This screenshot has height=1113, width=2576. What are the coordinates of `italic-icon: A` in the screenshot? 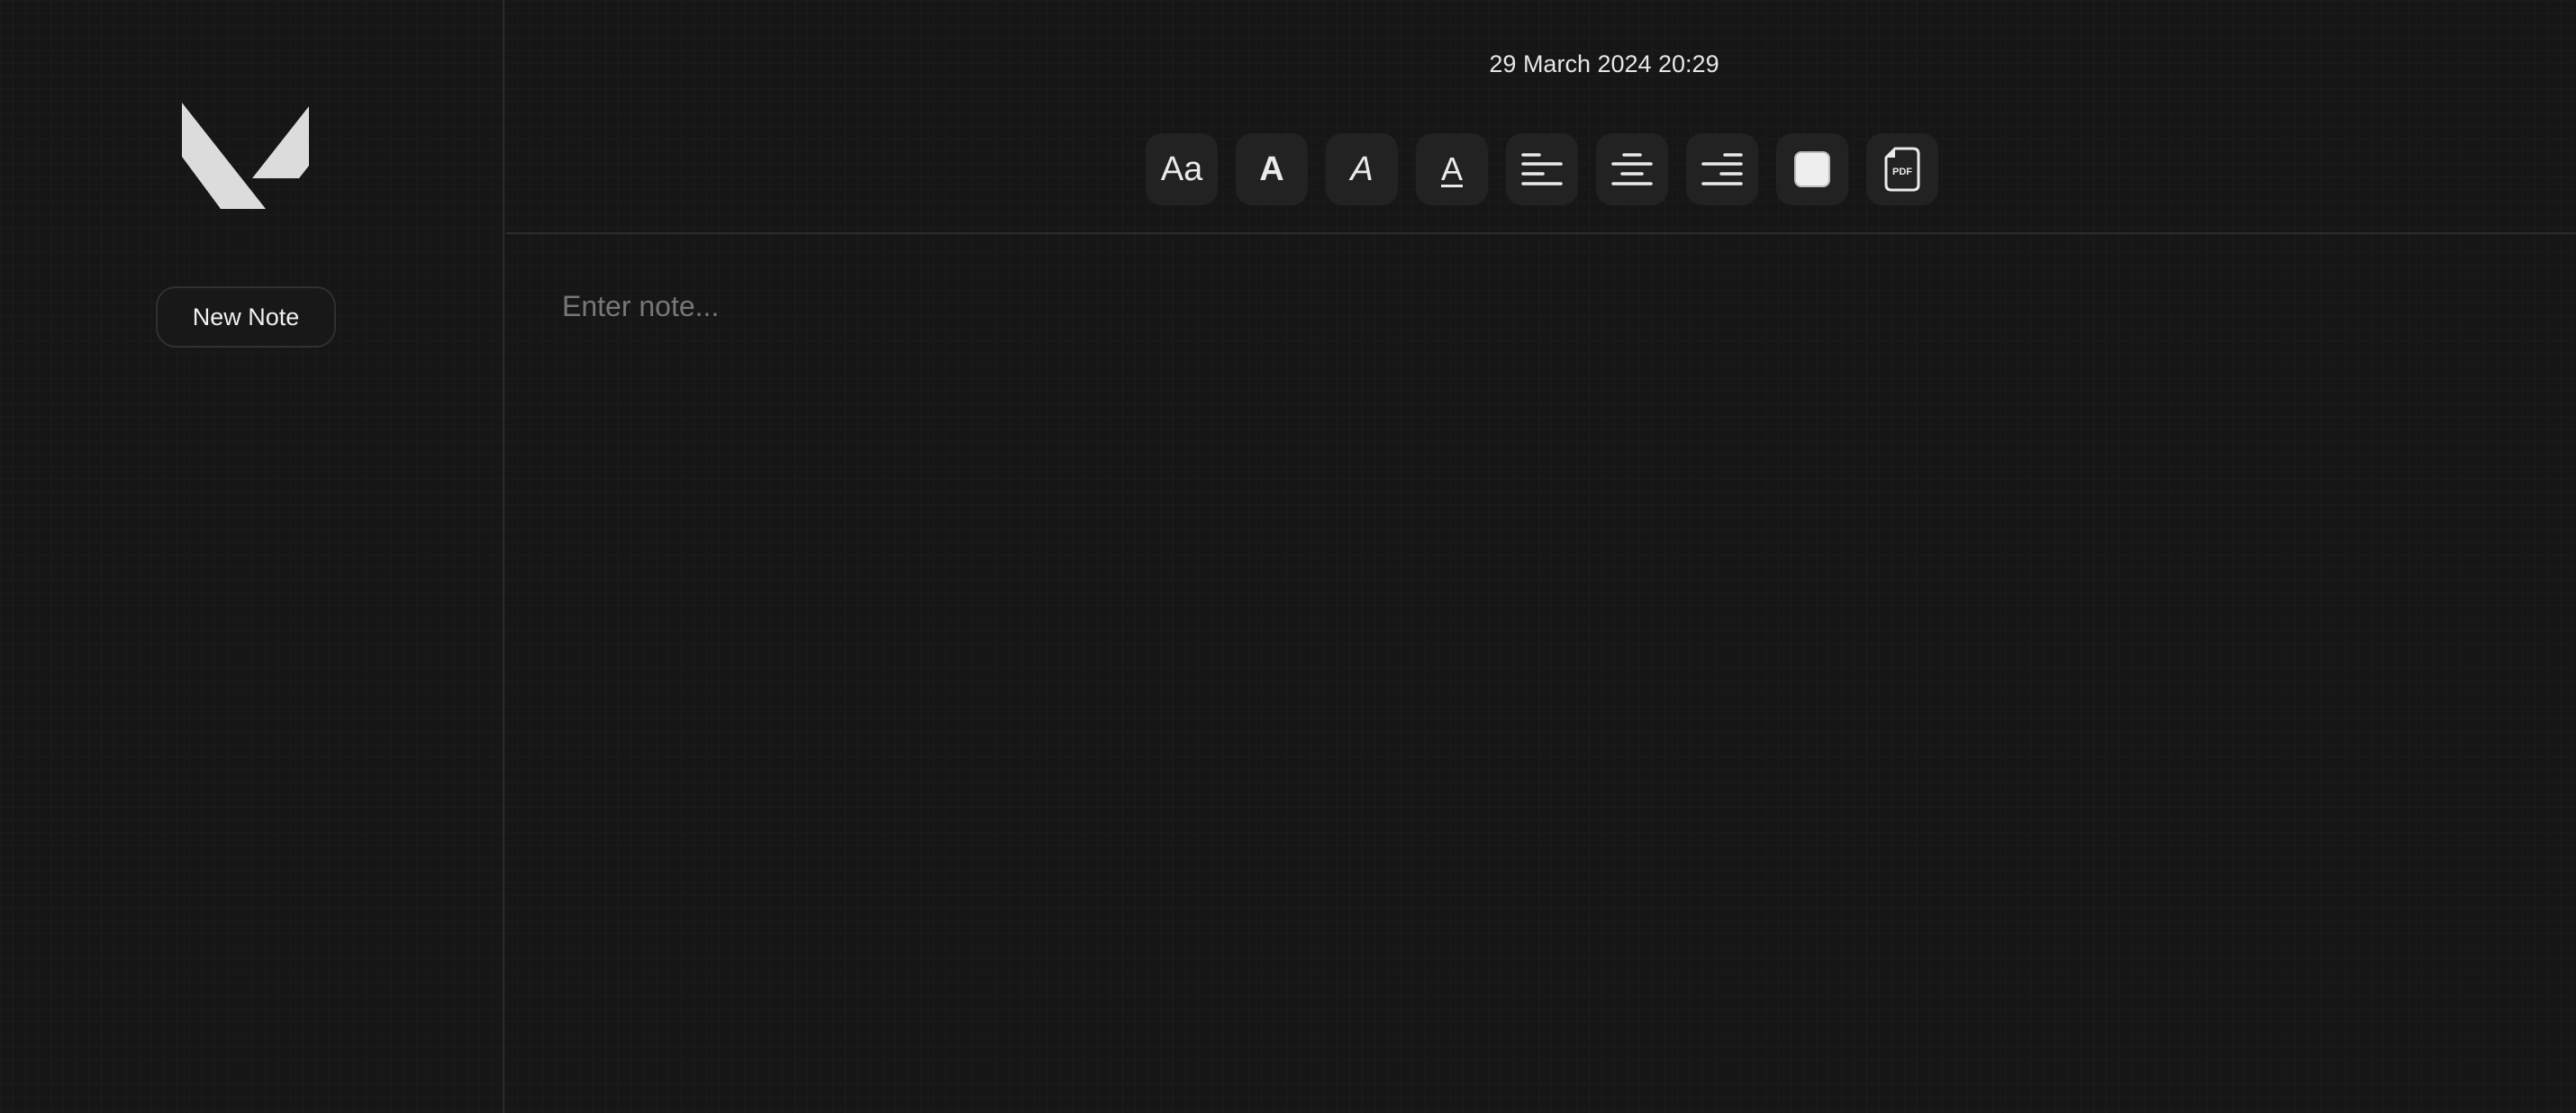 It's located at (1362, 169).